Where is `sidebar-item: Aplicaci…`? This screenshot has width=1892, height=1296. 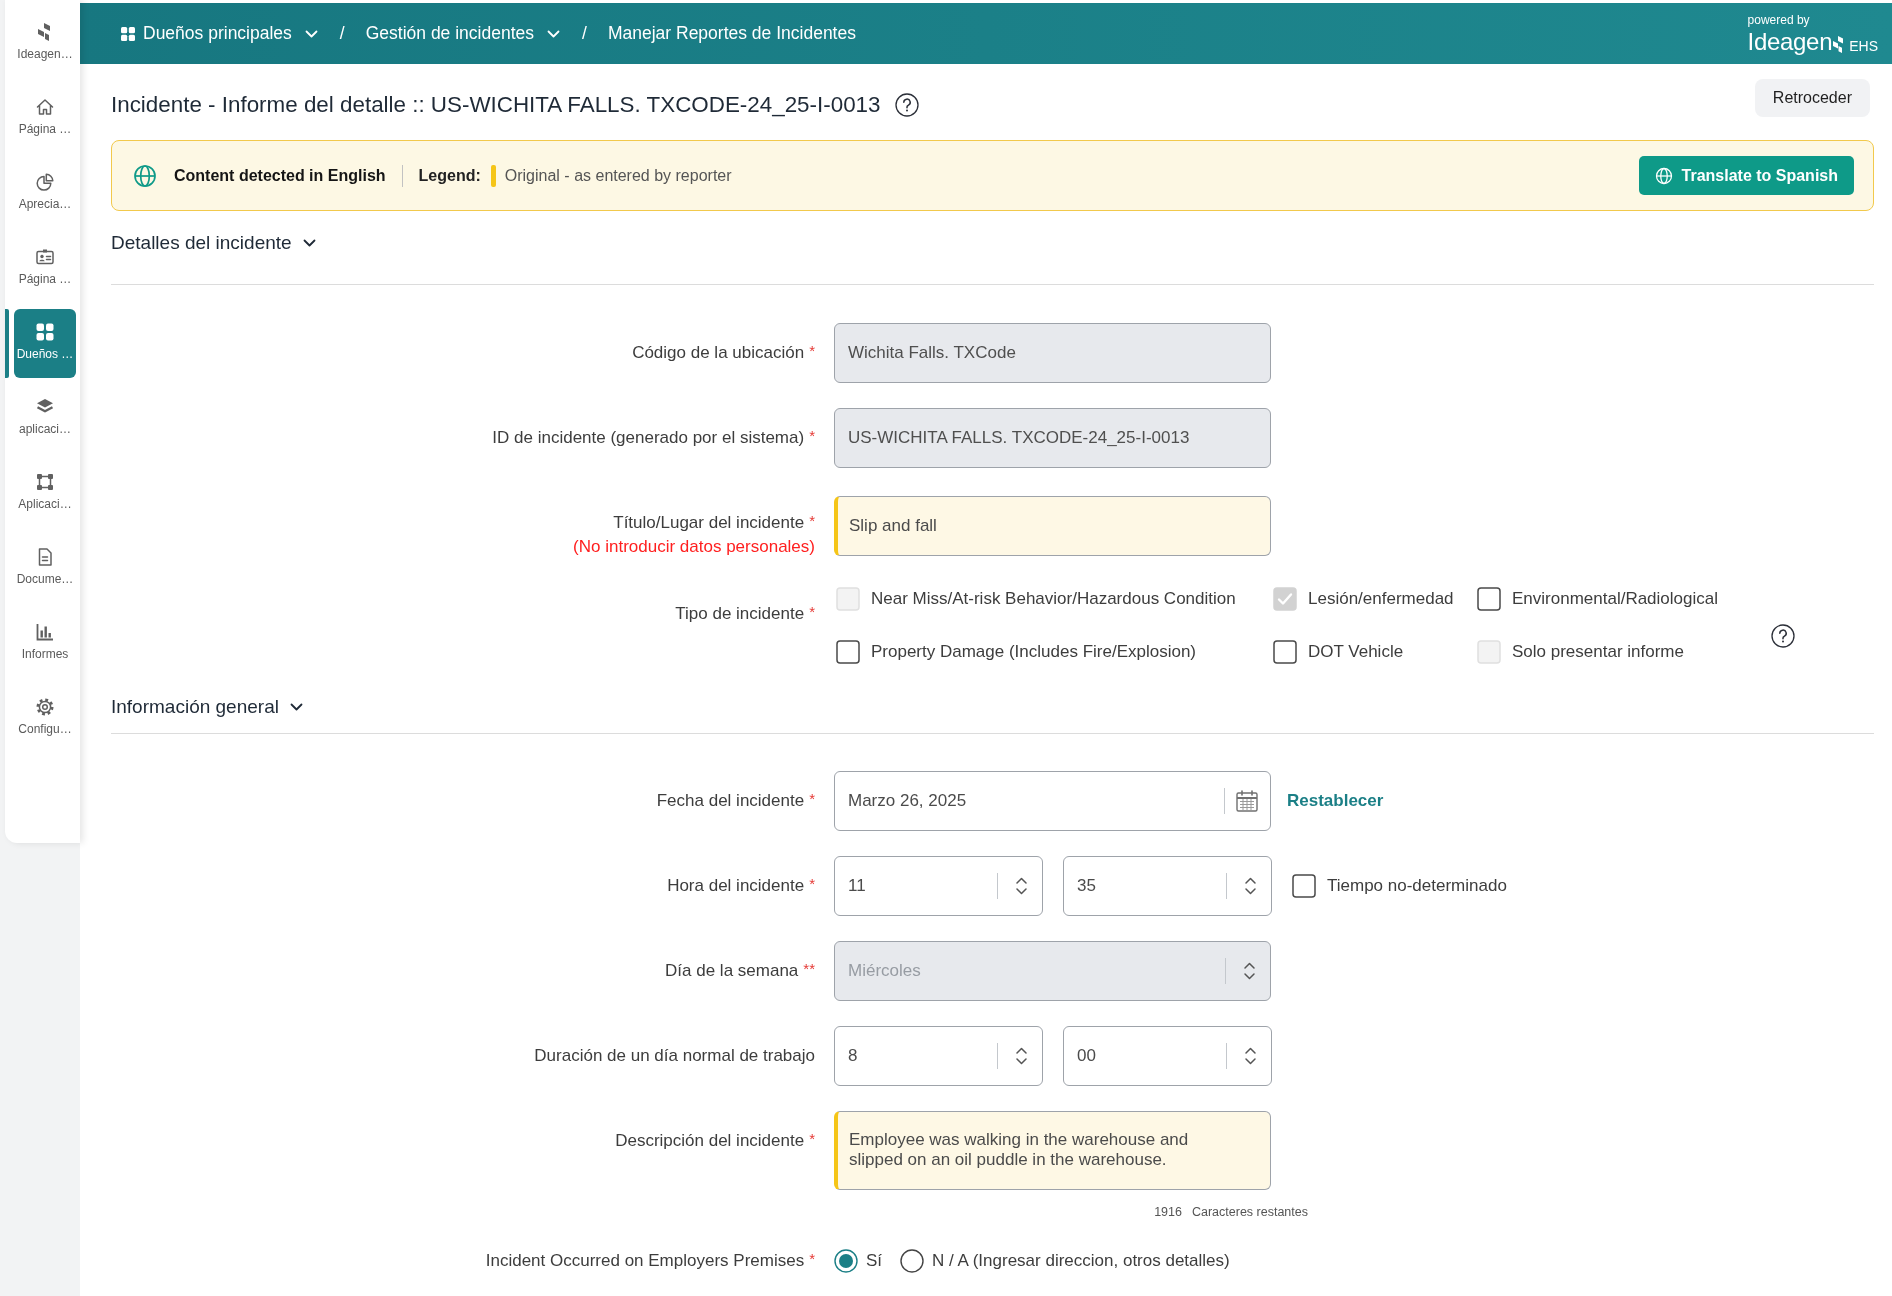 sidebar-item: Aplicaci… is located at coordinates (45, 493).